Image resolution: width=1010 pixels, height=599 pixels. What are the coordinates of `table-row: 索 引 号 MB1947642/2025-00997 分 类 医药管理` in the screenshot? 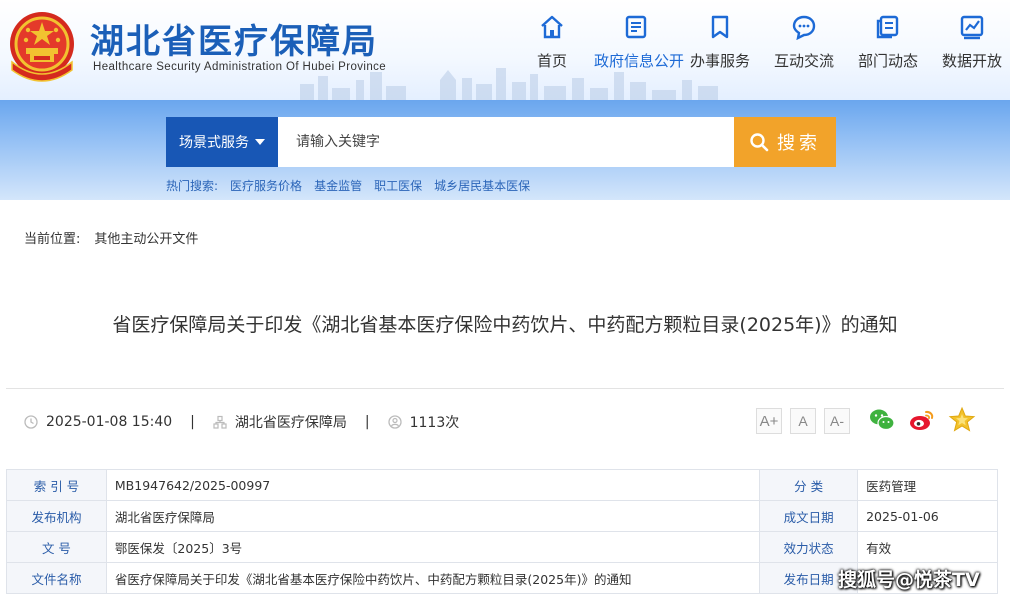 It's located at (502, 485).